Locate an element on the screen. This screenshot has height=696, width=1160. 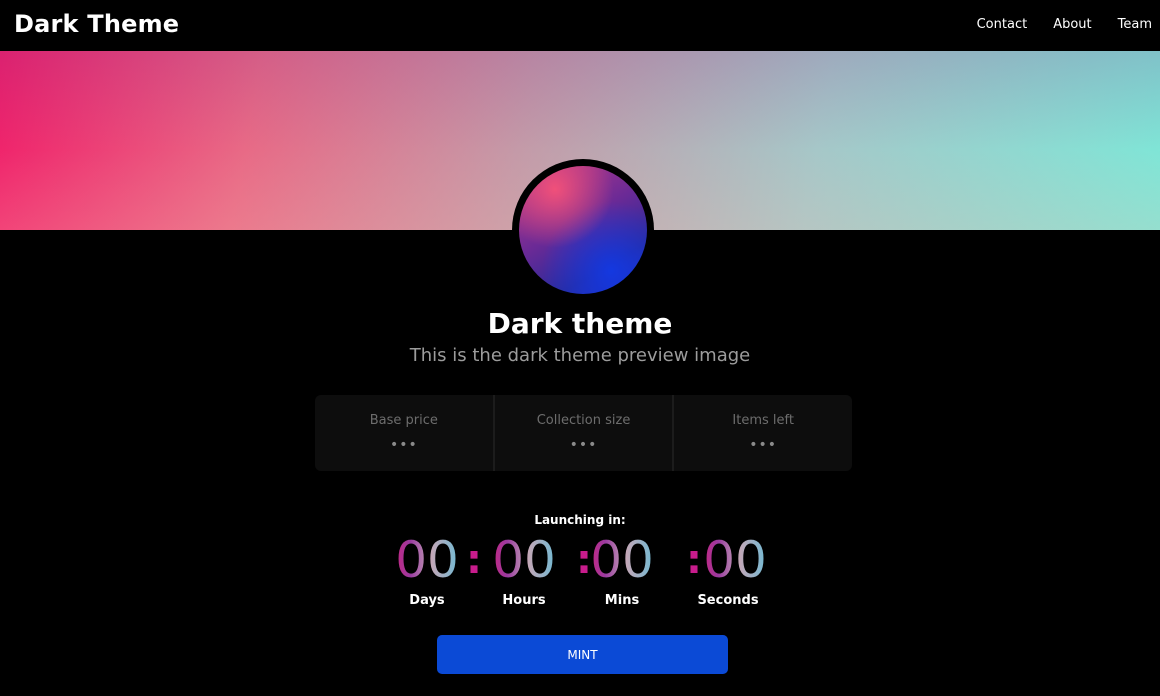
brand-title: Dark Theme is located at coordinates (96, 24).